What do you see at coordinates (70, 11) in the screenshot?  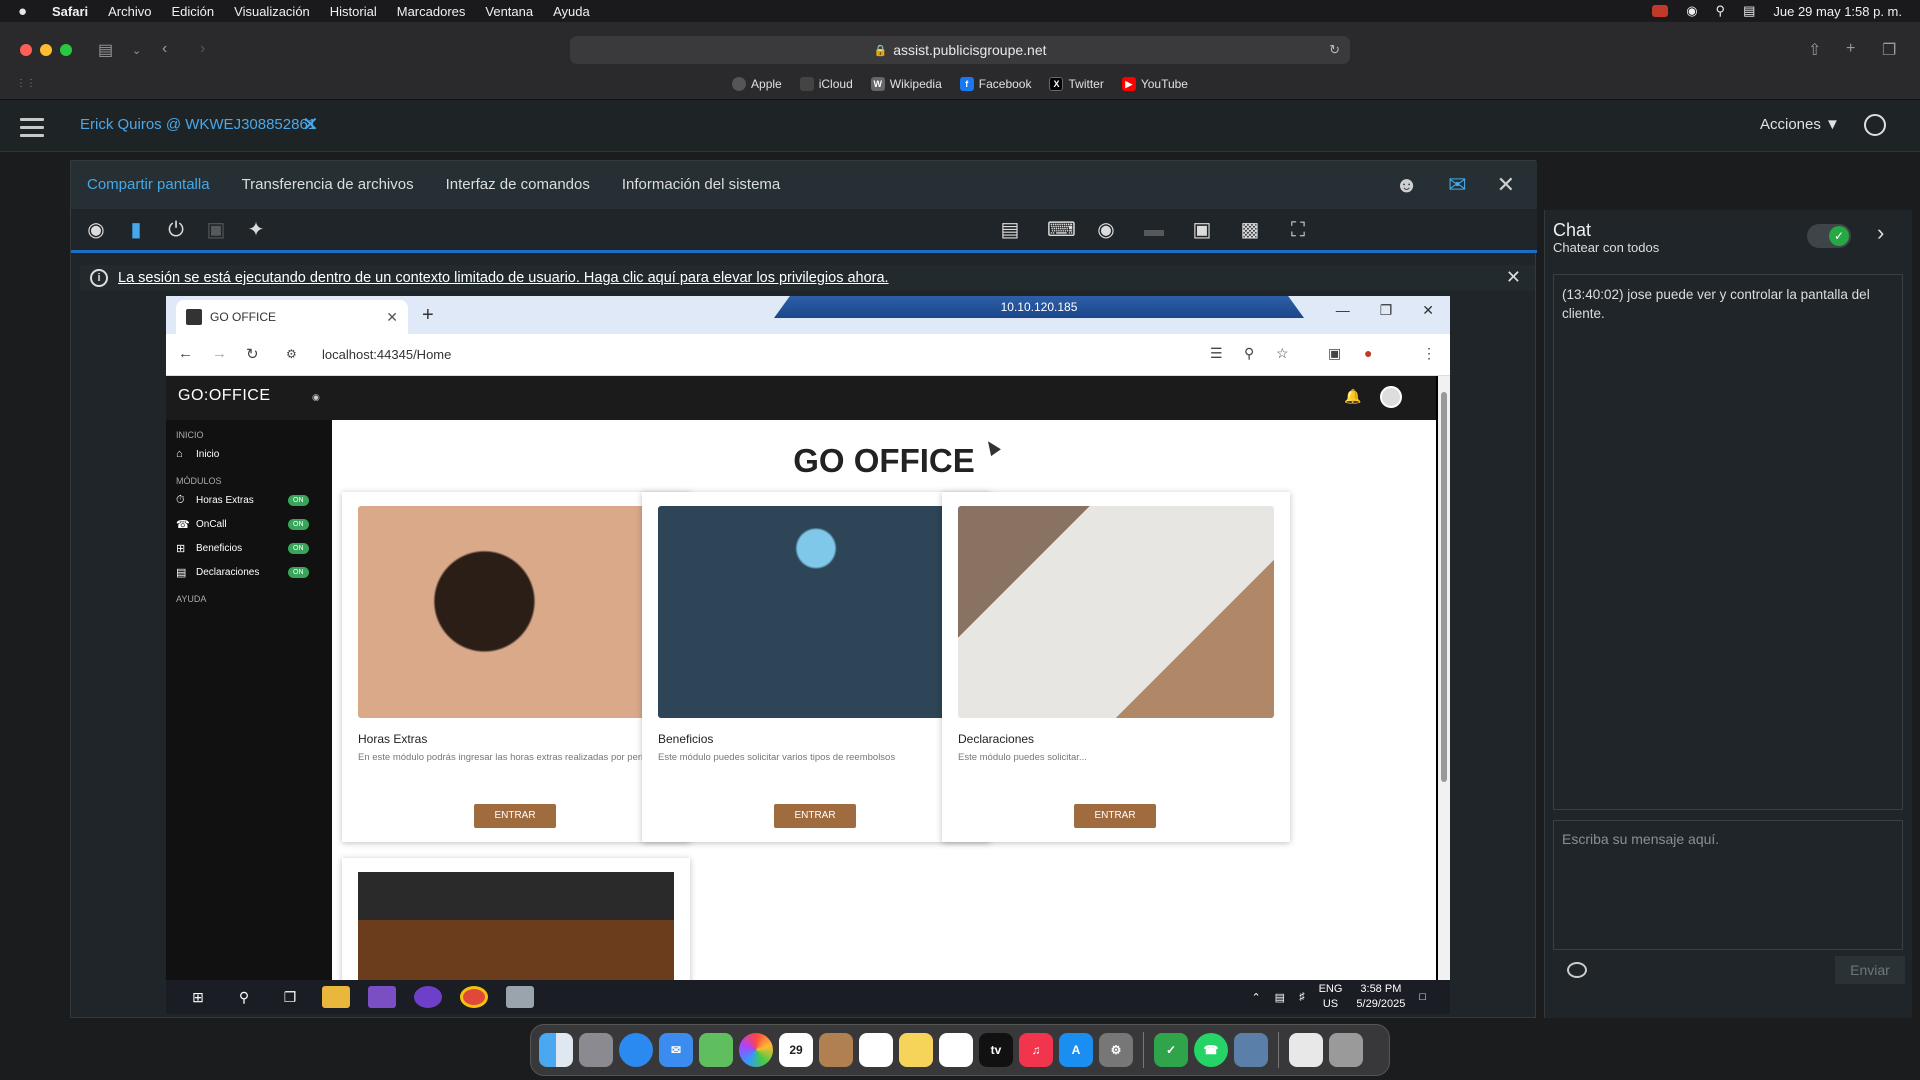 I see `menu-safari: Safari` at bounding box center [70, 11].